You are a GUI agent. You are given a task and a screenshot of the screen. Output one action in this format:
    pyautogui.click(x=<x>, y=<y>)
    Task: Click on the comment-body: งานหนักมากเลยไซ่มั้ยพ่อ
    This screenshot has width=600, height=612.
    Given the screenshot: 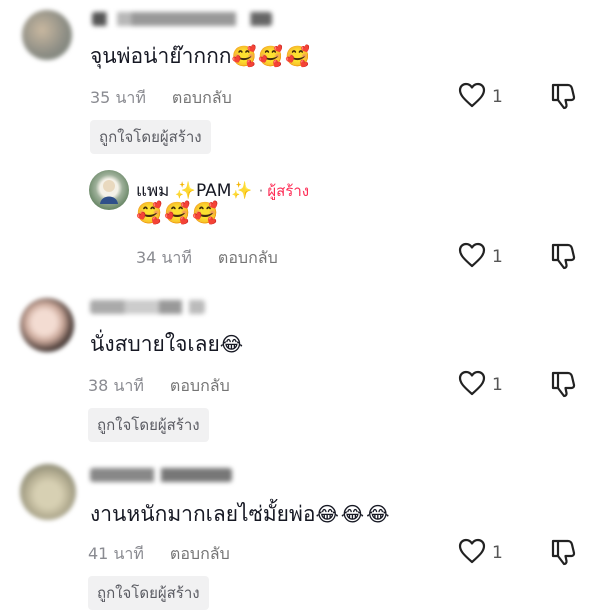 What is the action you would take?
    pyautogui.click(x=203, y=514)
    